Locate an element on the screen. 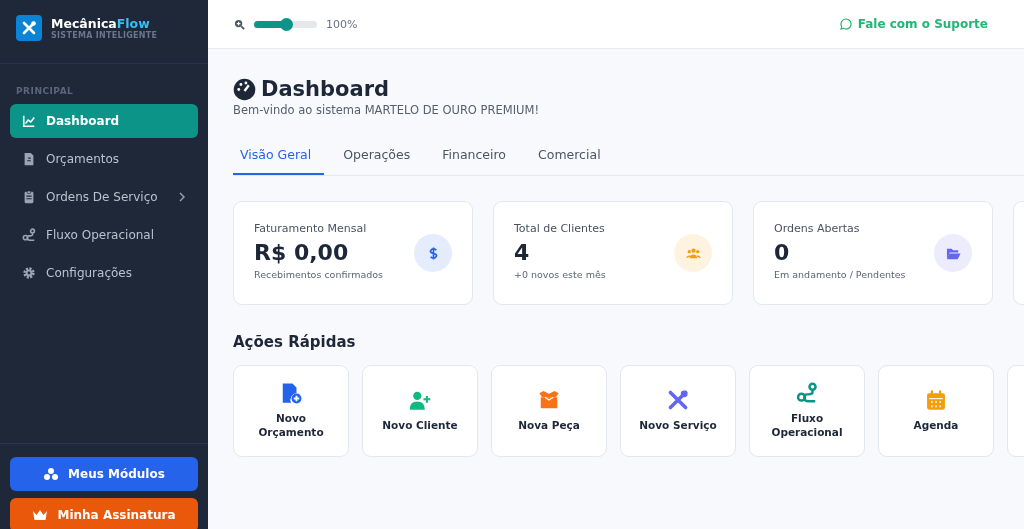 The width and height of the screenshot is (1024, 529). sidebar-item: Fluxo Operacional is located at coordinates (104, 235).